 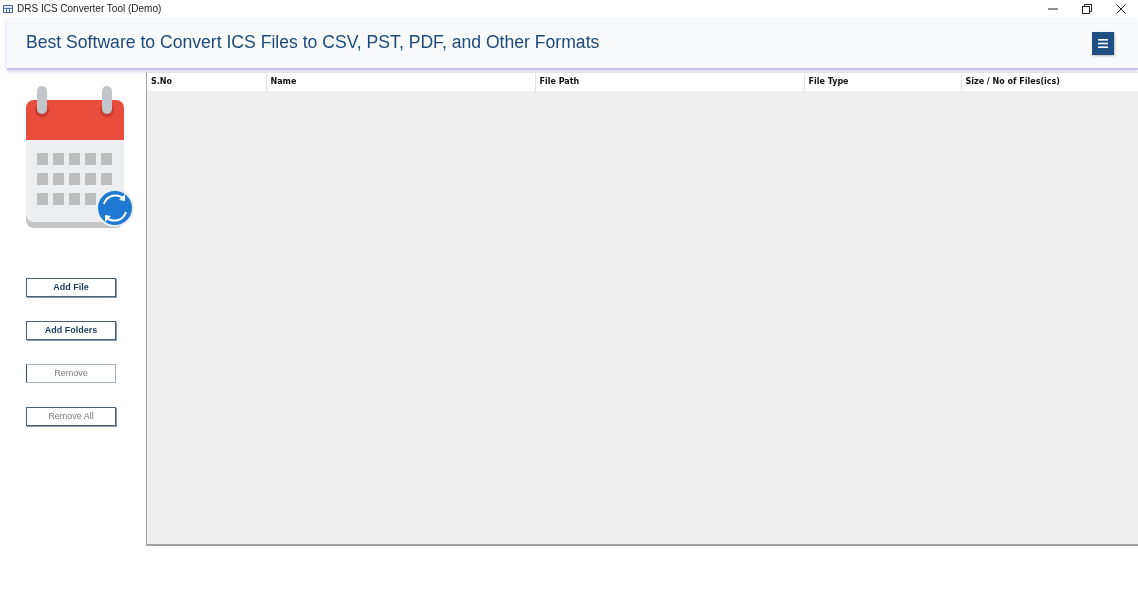 What do you see at coordinates (882, 82) in the screenshot?
I see `column-header: File Type` at bounding box center [882, 82].